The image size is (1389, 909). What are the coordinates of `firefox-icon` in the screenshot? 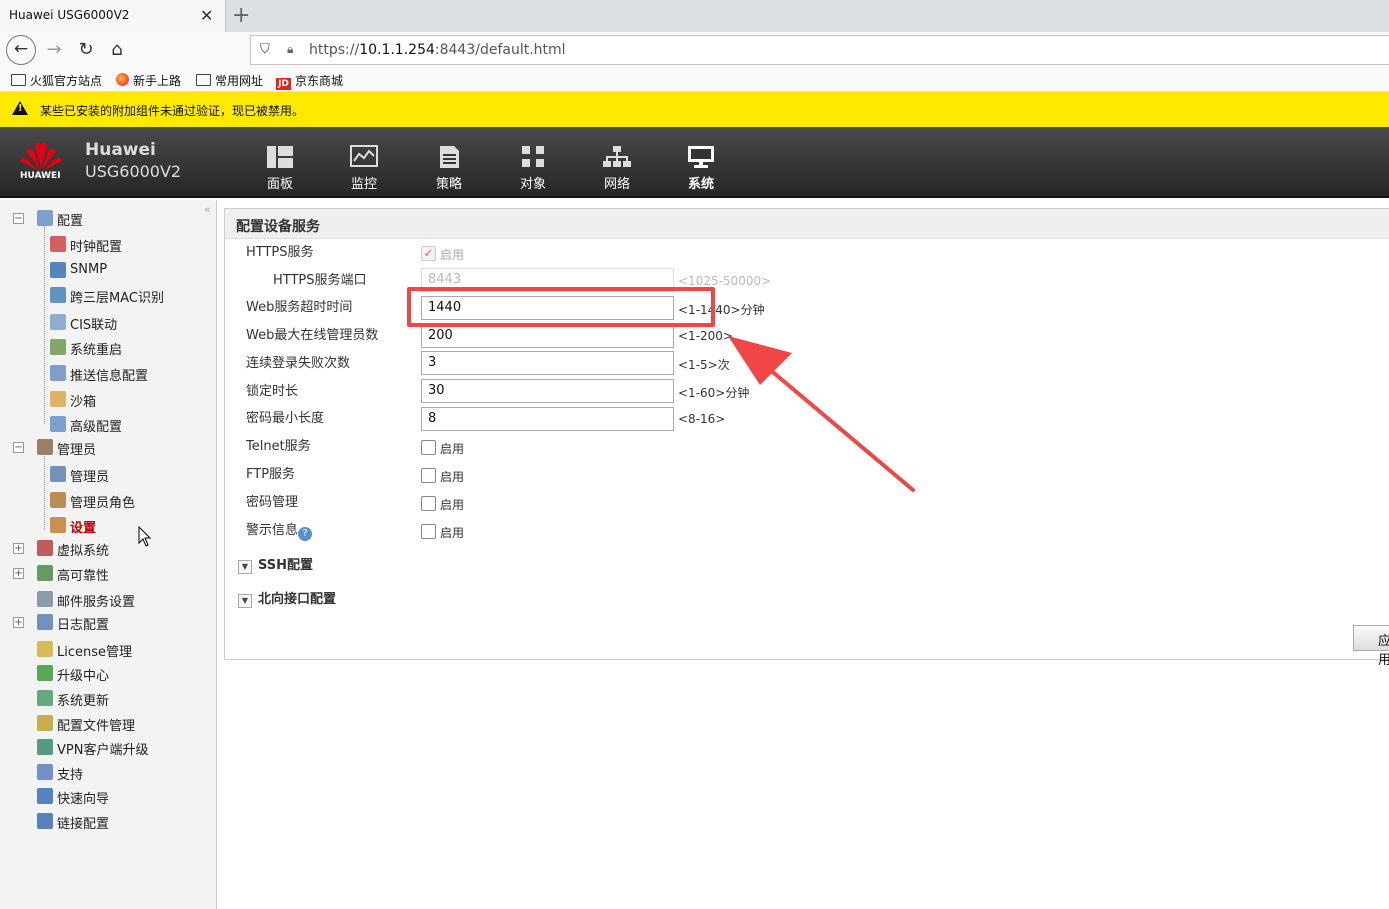 It's located at (122, 79).